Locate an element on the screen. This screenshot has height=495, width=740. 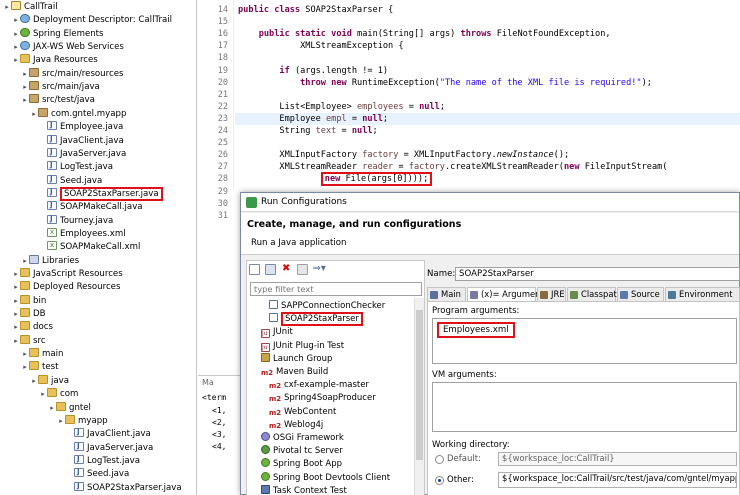
tree-item: ▸ bin is located at coordinates (29, 301).